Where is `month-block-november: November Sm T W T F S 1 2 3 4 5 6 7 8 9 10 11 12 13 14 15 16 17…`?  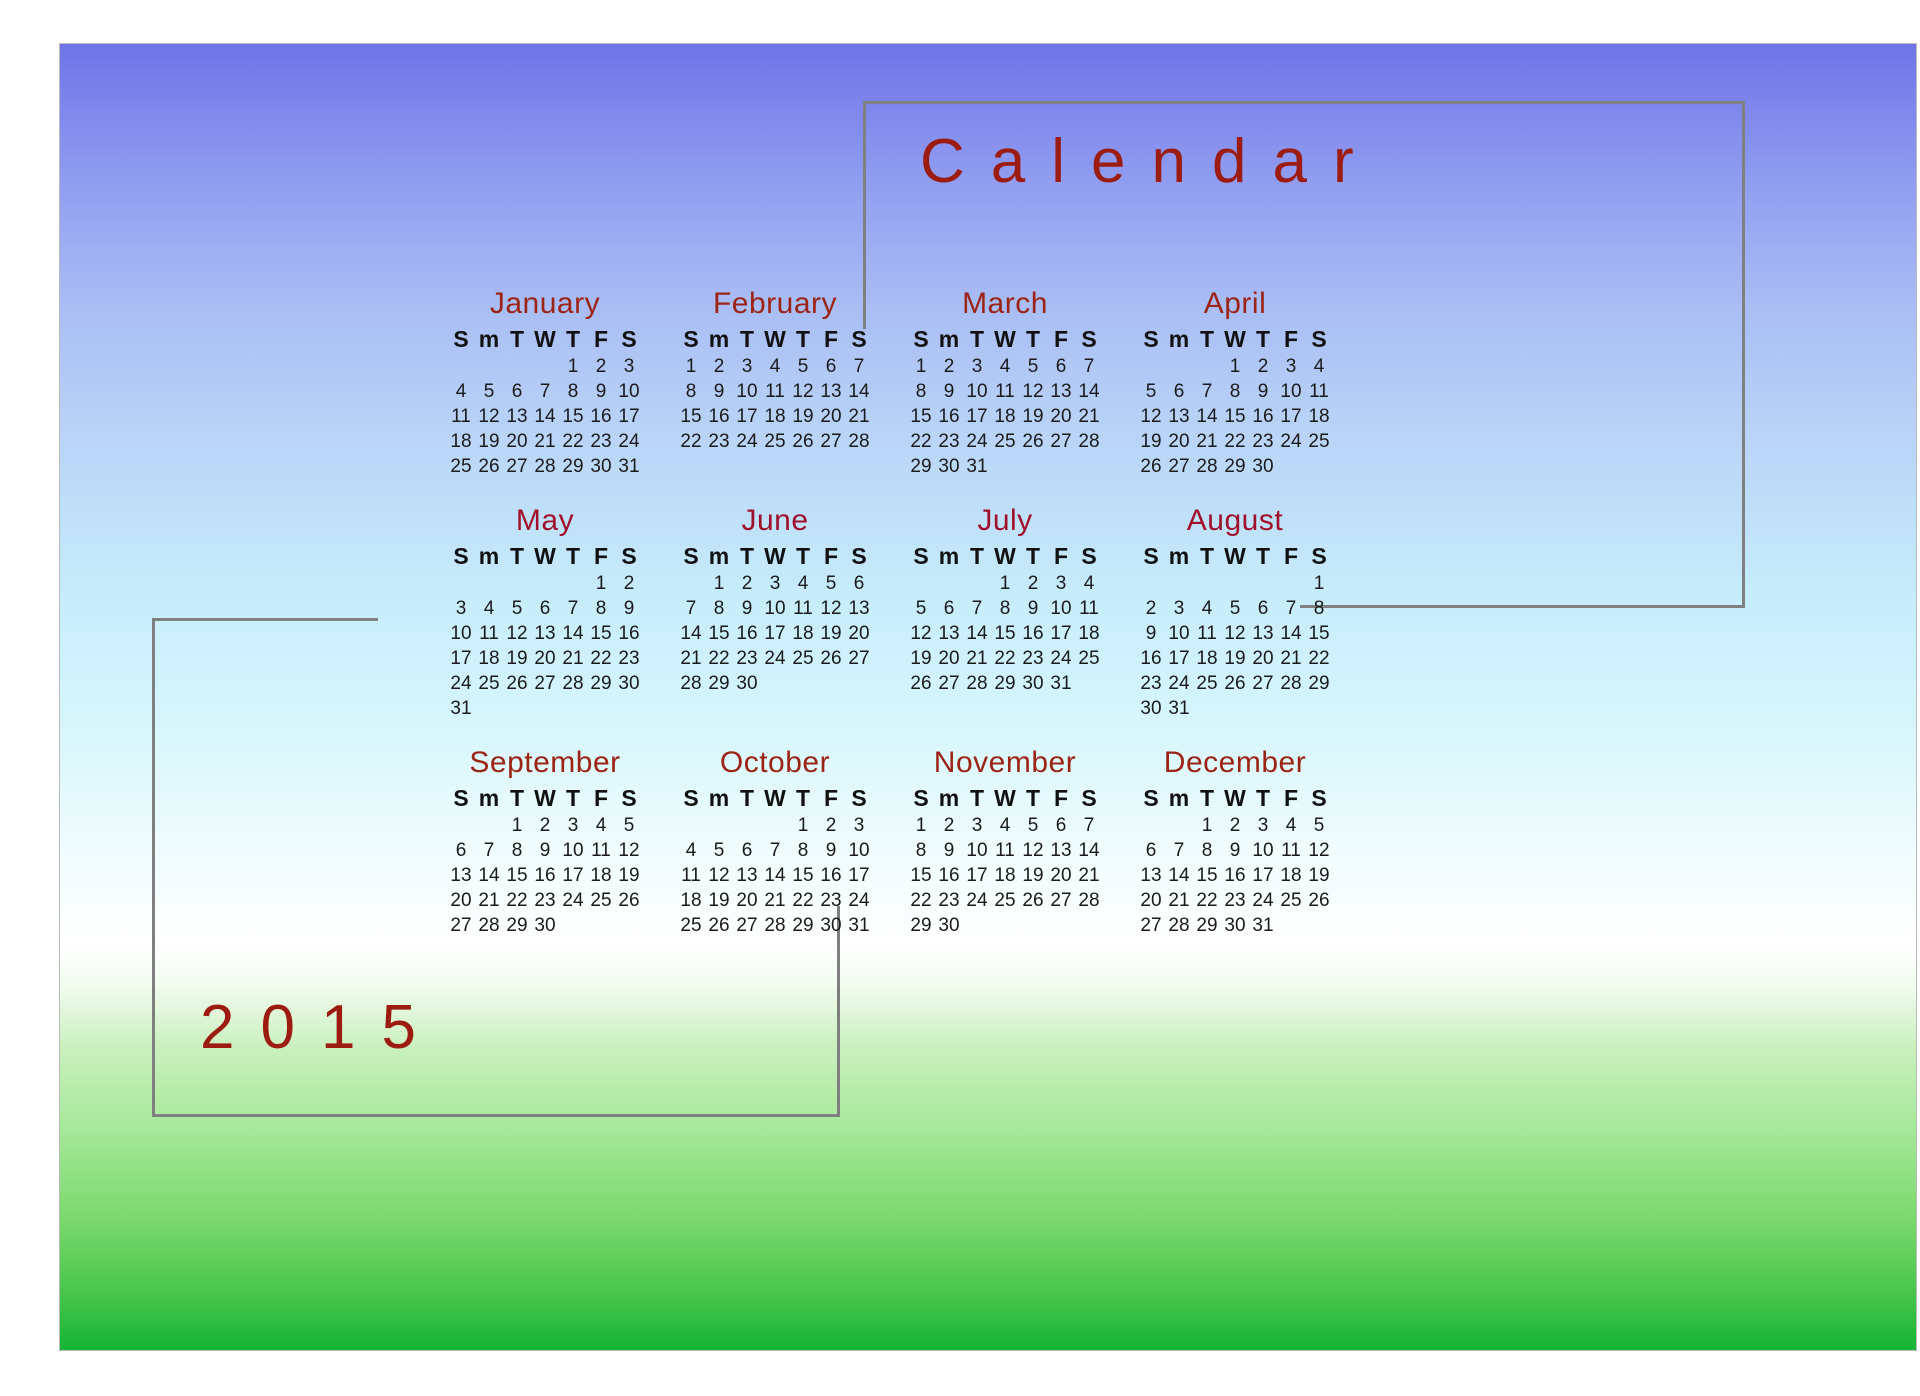 month-block-november: November Sm T W T F S 1 2 3 4 5 6 7 8 9 10 11 12 13 14 15 16 17… is located at coordinates (1005, 841).